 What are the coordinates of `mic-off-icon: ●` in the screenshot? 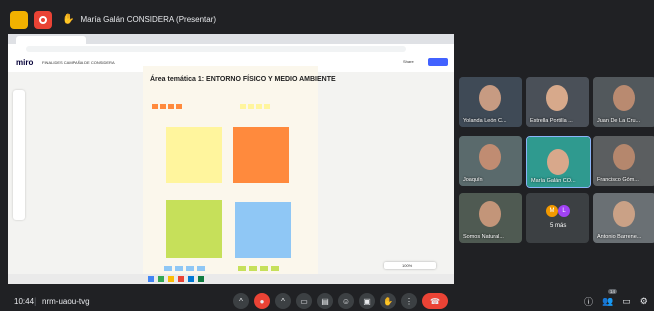 It's located at (262, 301).